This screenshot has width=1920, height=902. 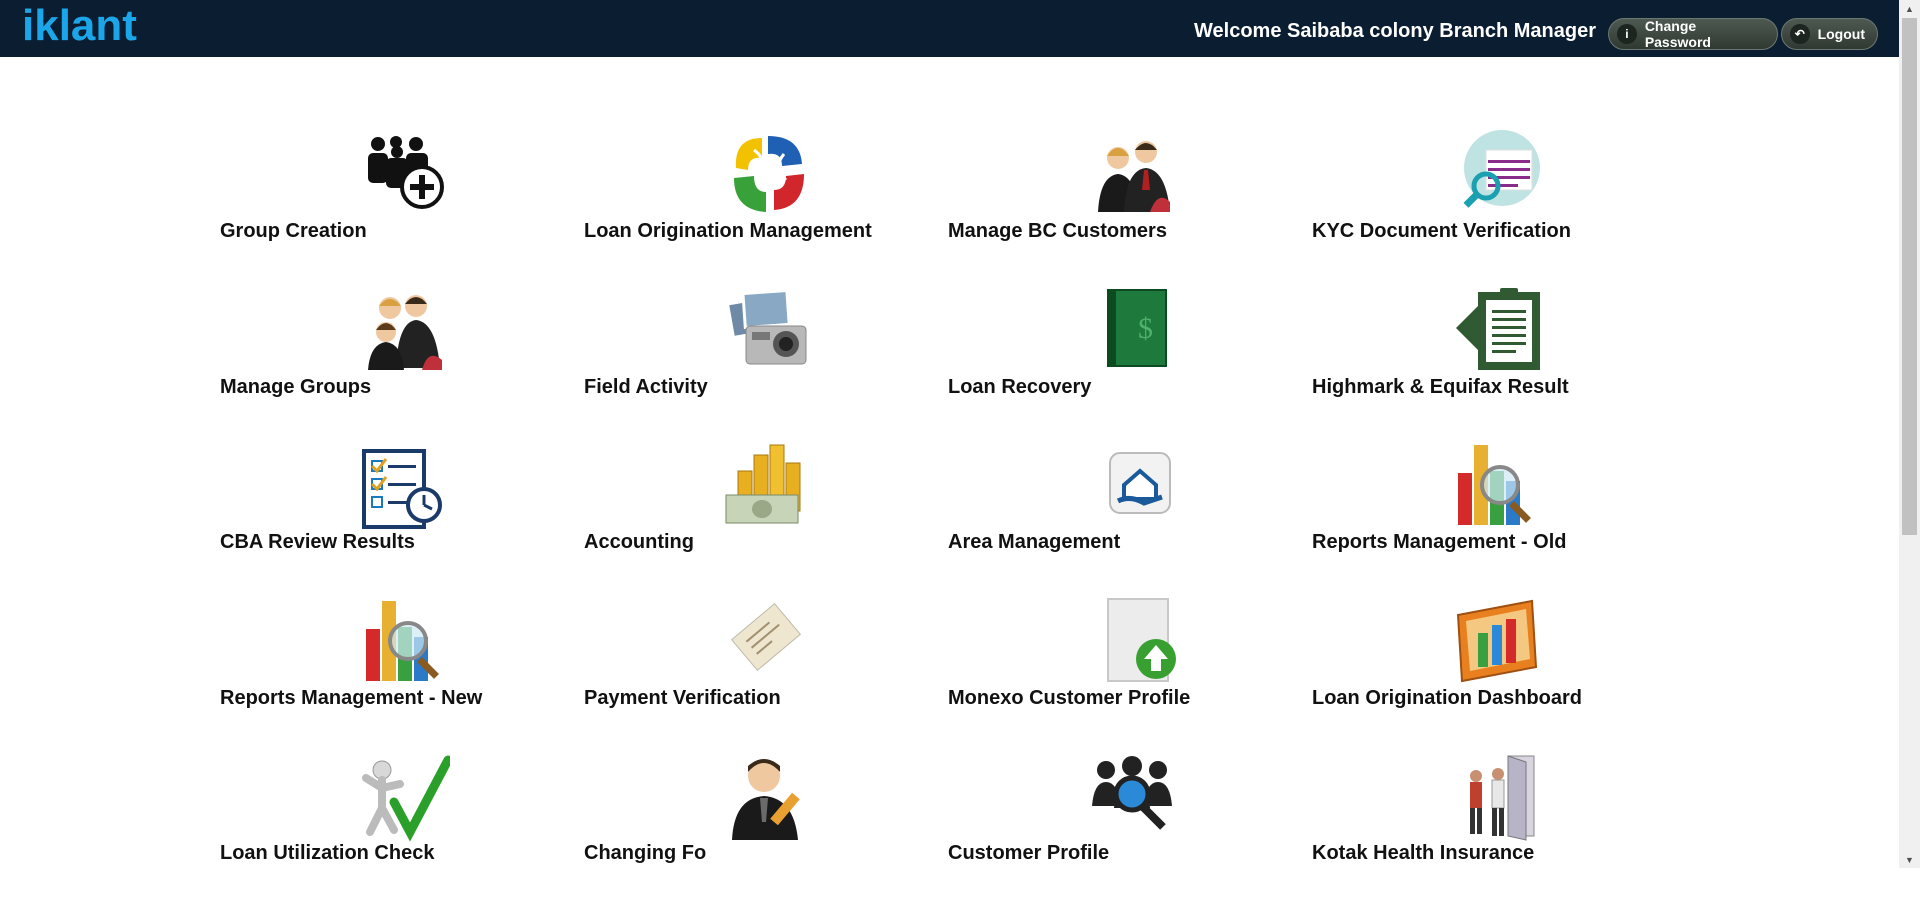 I want to click on camera-photos-icon, so click(x=769, y=331).